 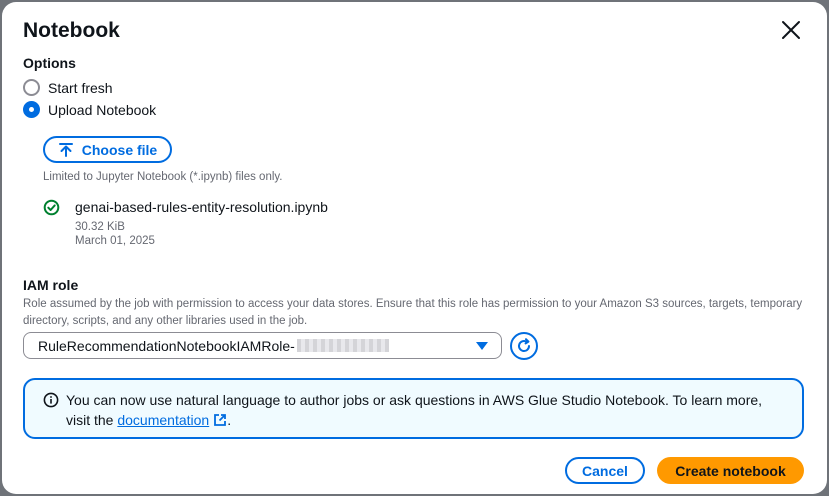 I want to click on uploaded-file-size: 30.32 KiB, so click(x=100, y=227).